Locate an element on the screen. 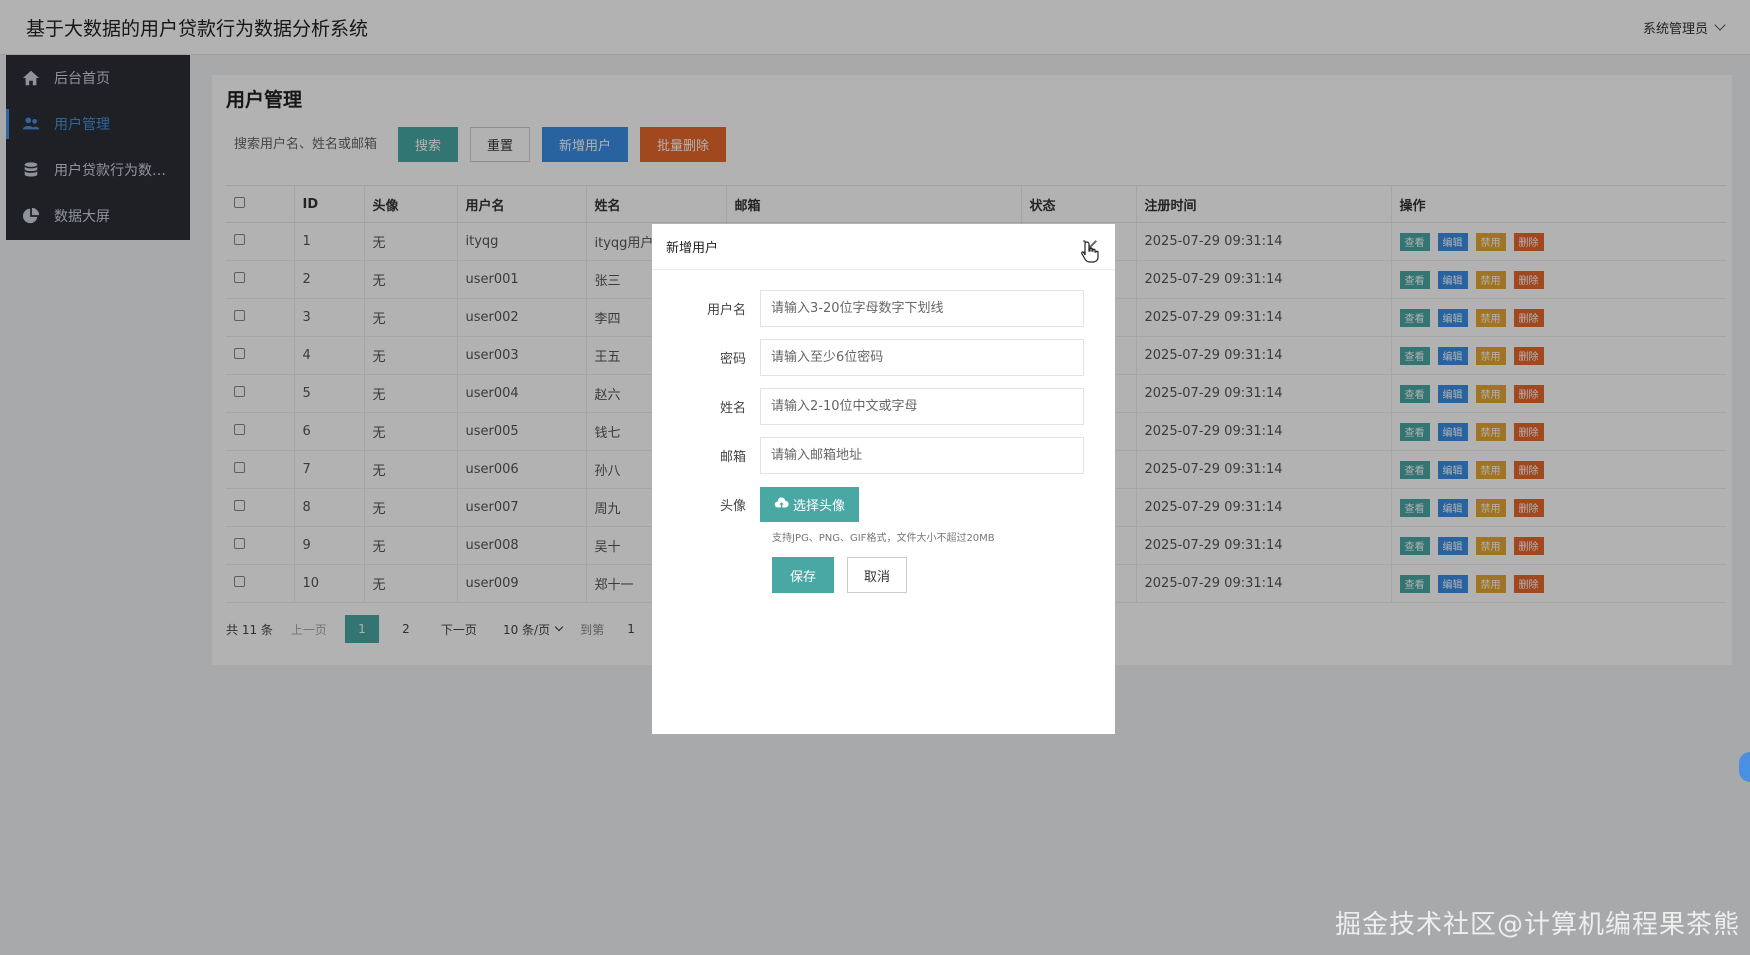 Image resolution: width=1750 pixels, height=955 pixels. dialog-header: 新增用户 is located at coordinates (883, 247).